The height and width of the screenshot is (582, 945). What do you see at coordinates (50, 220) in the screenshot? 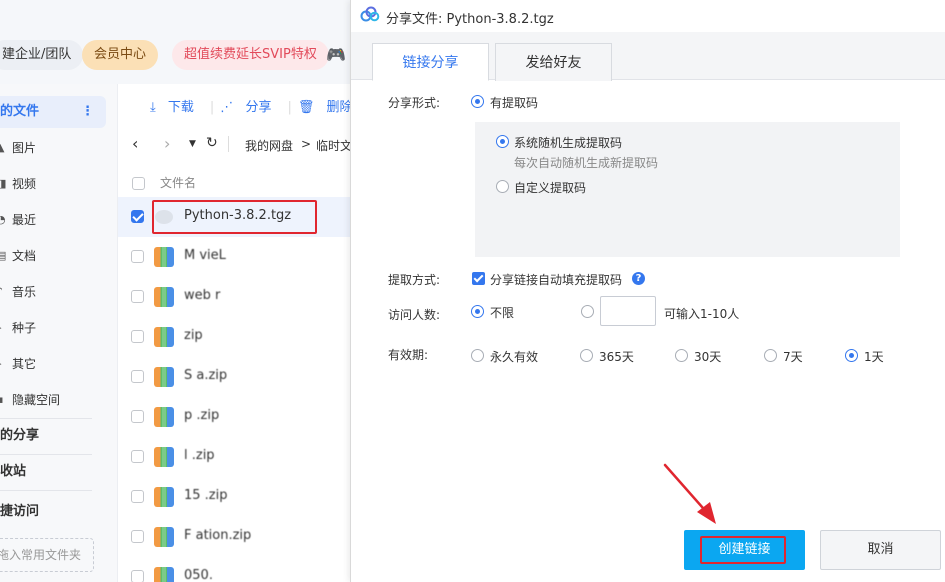
I see `sidebar-item-recent: ◔ 最近` at bounding box center [50, 220].